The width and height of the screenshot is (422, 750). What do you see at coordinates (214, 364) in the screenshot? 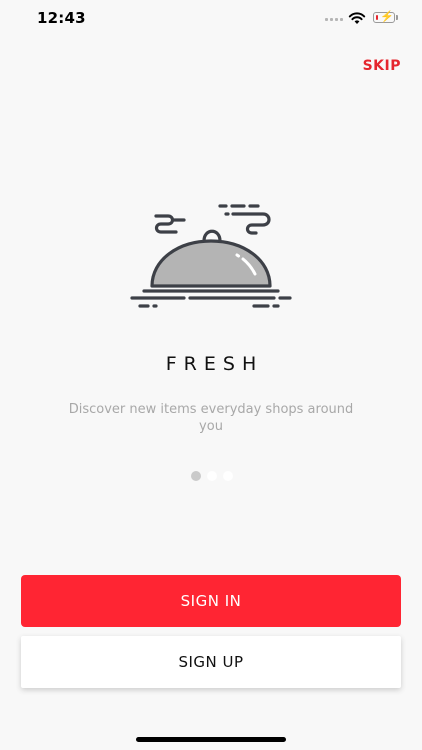
I see `onboarding-title: FRESH` at bounding box center [214, 364].